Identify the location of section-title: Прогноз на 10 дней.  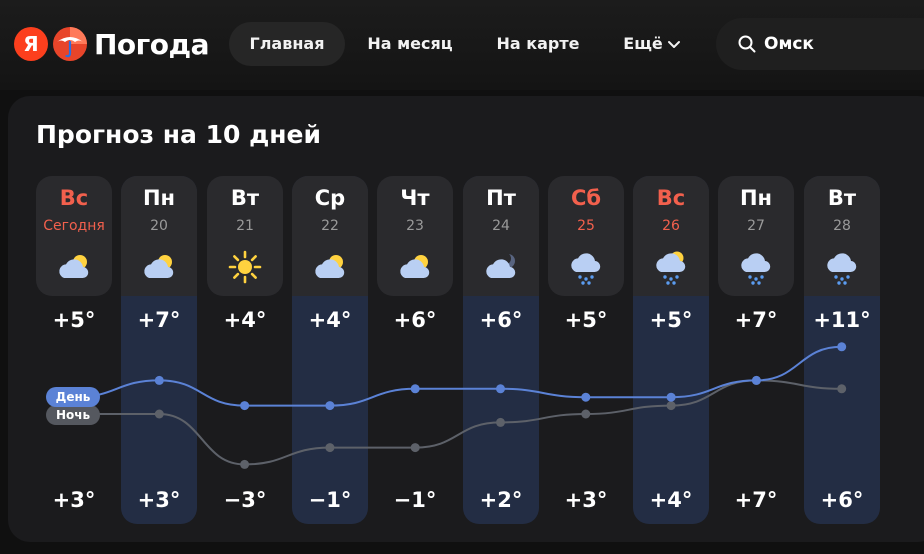
(179, 134).